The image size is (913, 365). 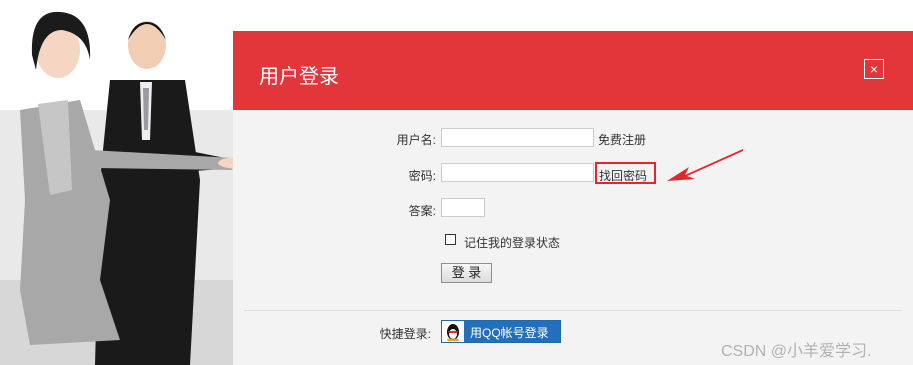 I want to click on divider, so click(x=573, y=310).